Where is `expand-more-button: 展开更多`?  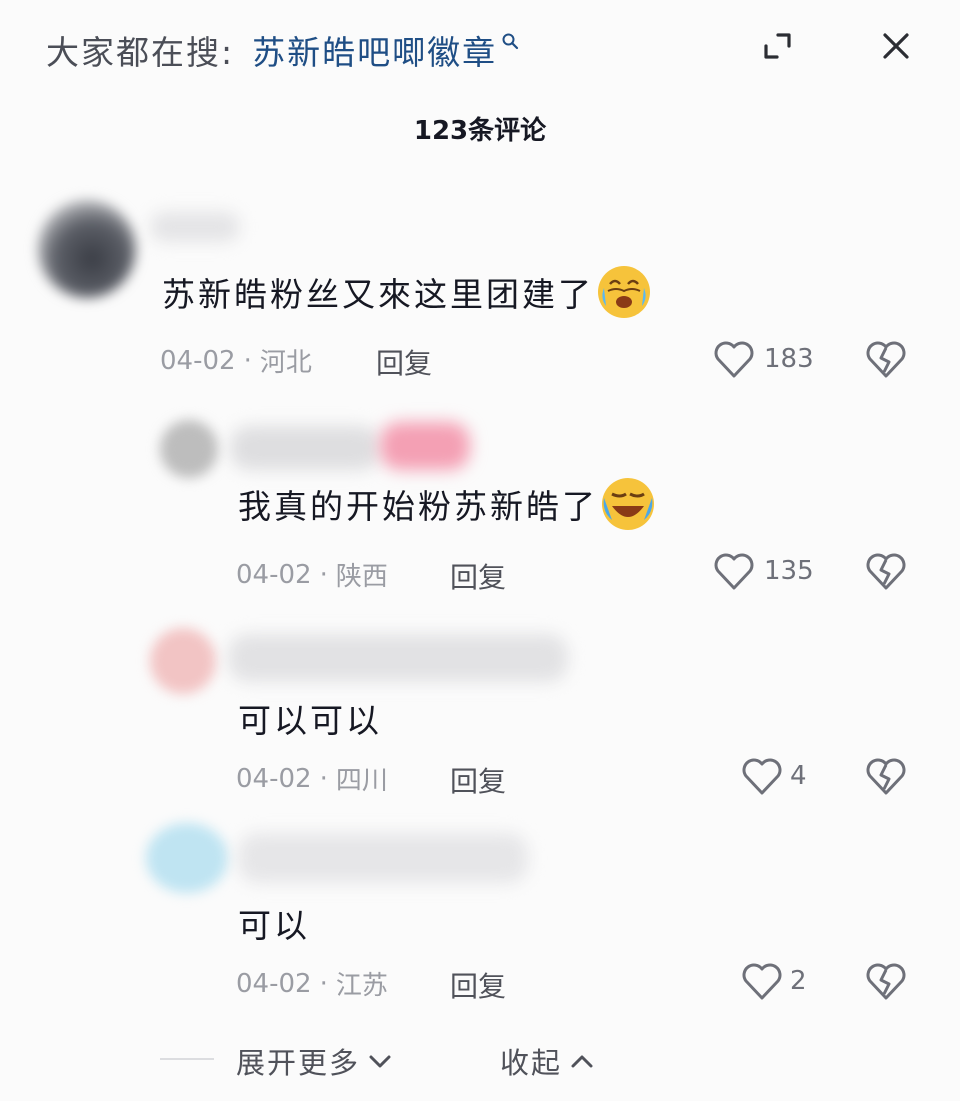
expand-more-button: 展开更多 is located at coordinates (315, 1061).